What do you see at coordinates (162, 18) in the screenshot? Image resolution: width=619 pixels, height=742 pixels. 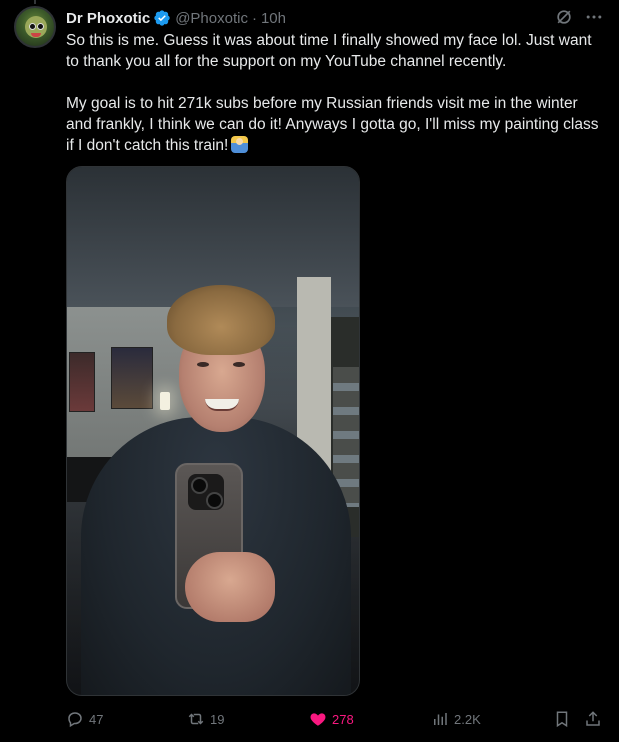 I see `verified-badge-icon` at bounding box center [162, 18].